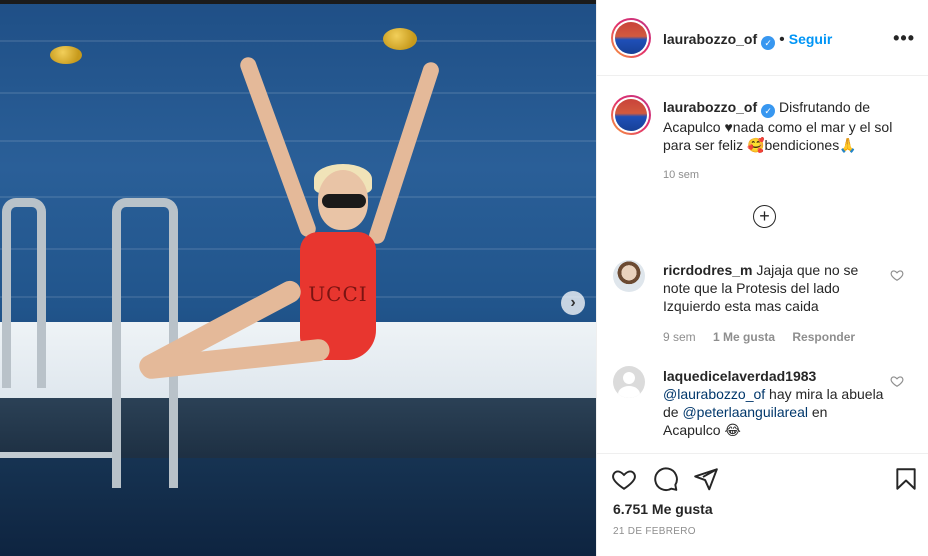 The image size is (928, 556). I want to click on ladder-step, so click(56, 455).